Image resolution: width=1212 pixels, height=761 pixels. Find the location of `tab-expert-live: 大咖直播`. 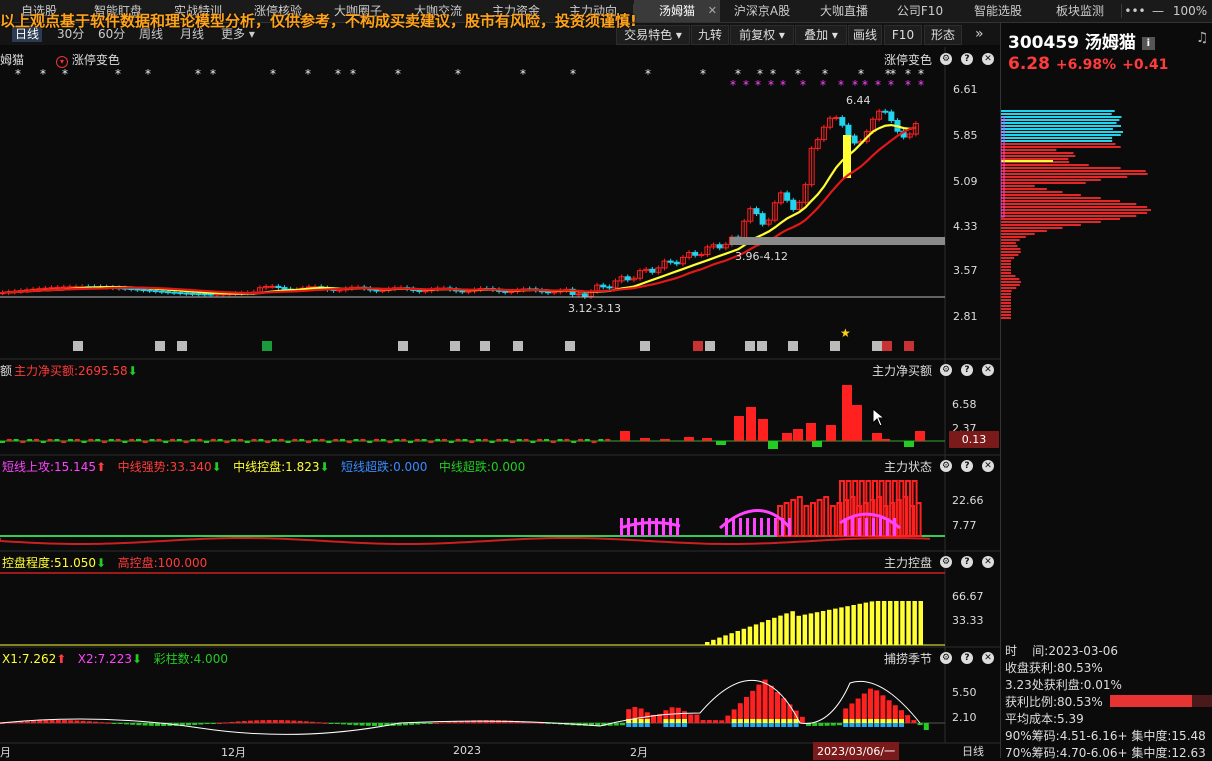

tab-expert-live: 大咖直播 is located at coordinates (844, 11).